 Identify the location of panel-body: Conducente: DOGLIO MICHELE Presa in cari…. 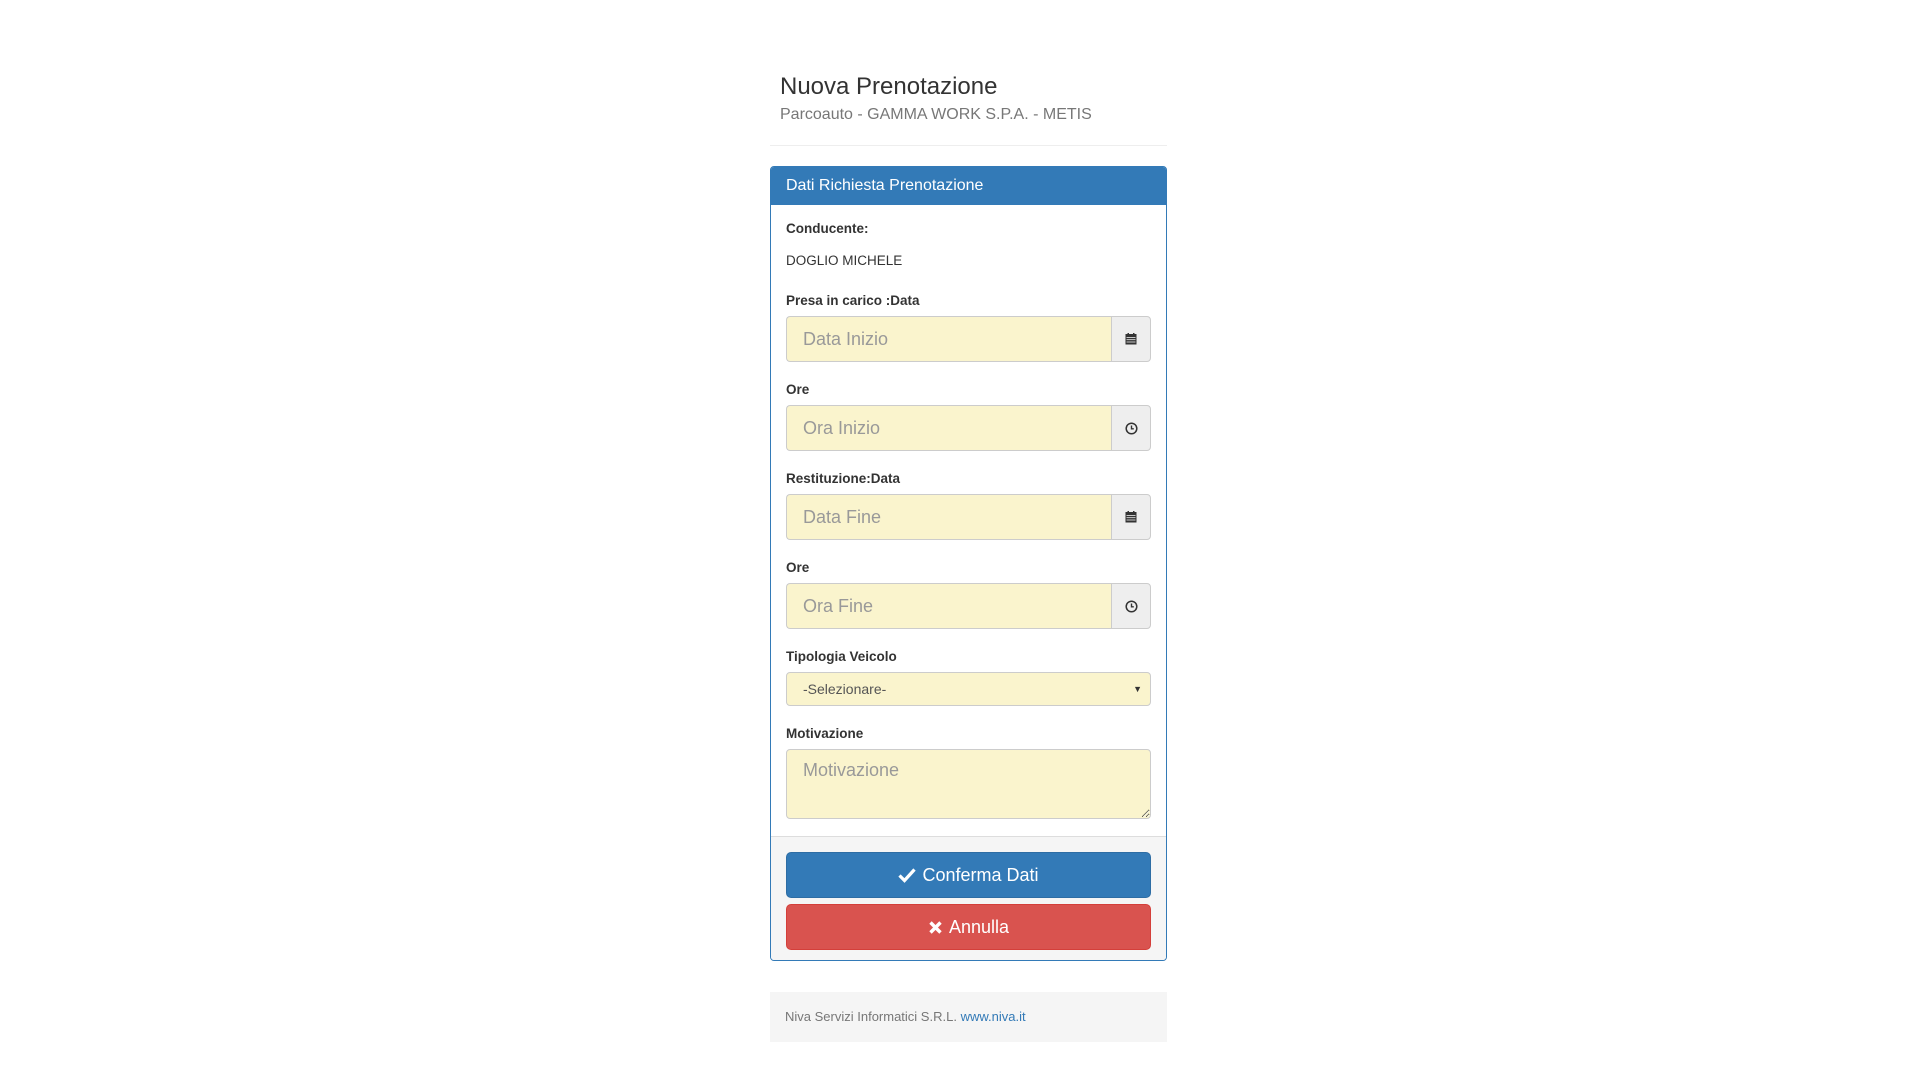
(968, 520).